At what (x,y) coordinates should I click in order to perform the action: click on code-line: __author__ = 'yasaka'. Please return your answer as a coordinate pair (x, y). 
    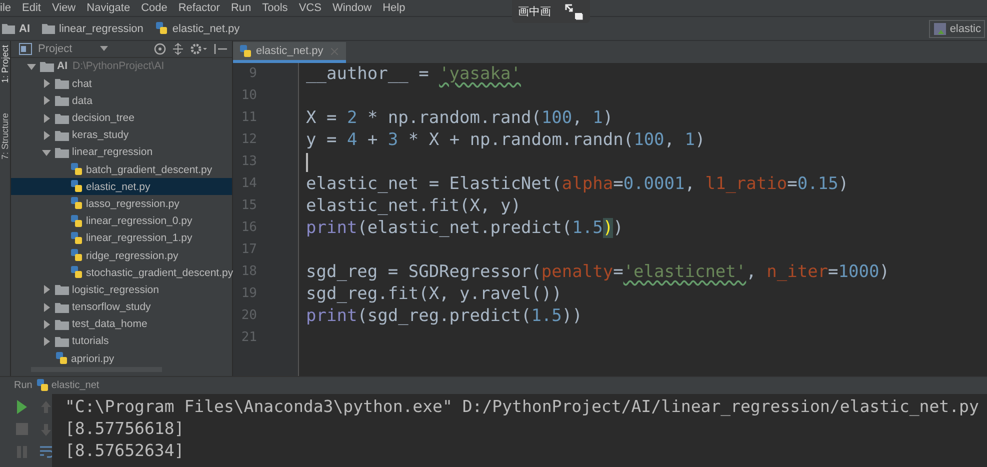
    Looking at the image, I should click on (413, 74).